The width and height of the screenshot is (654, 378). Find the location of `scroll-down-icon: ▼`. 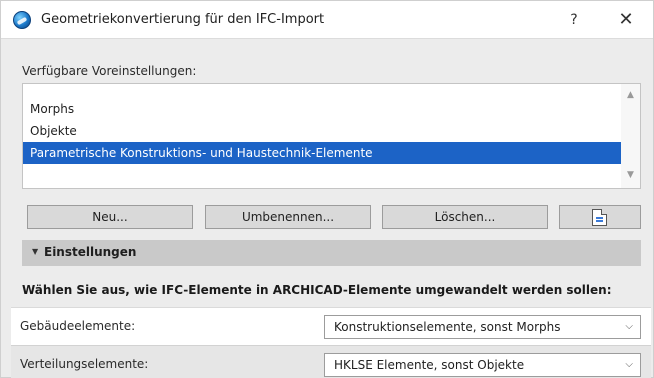

scroll-down-icon: ▼ is located at coordinates (630, 175).